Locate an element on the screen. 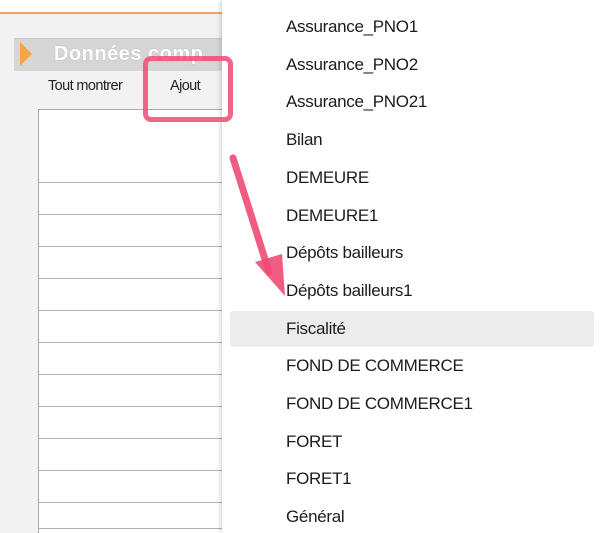  menu-item: Bilan is located at coordinates (412, 140).